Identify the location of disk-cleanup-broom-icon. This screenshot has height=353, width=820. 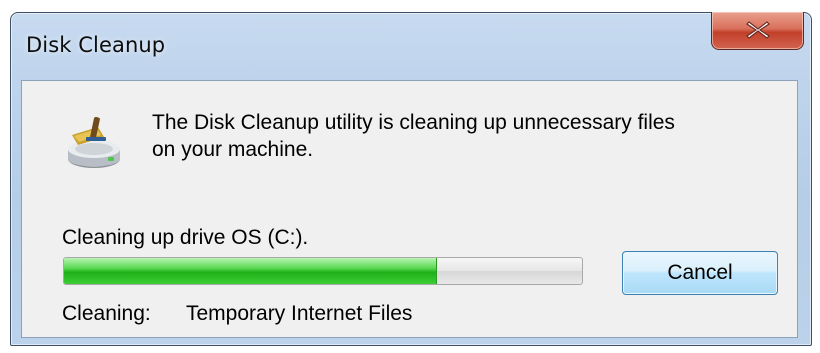
(94, 142).